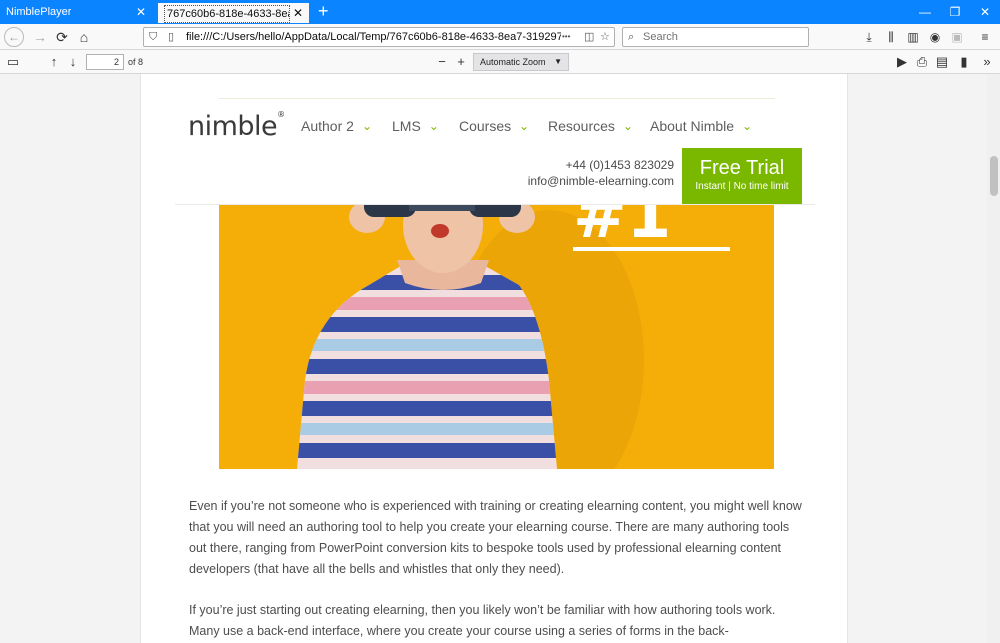 The image size is (1000, 643). Describe the element at coordinates (73, 62) in the screenshot. I see `next-page-icon: ↓` at that location.